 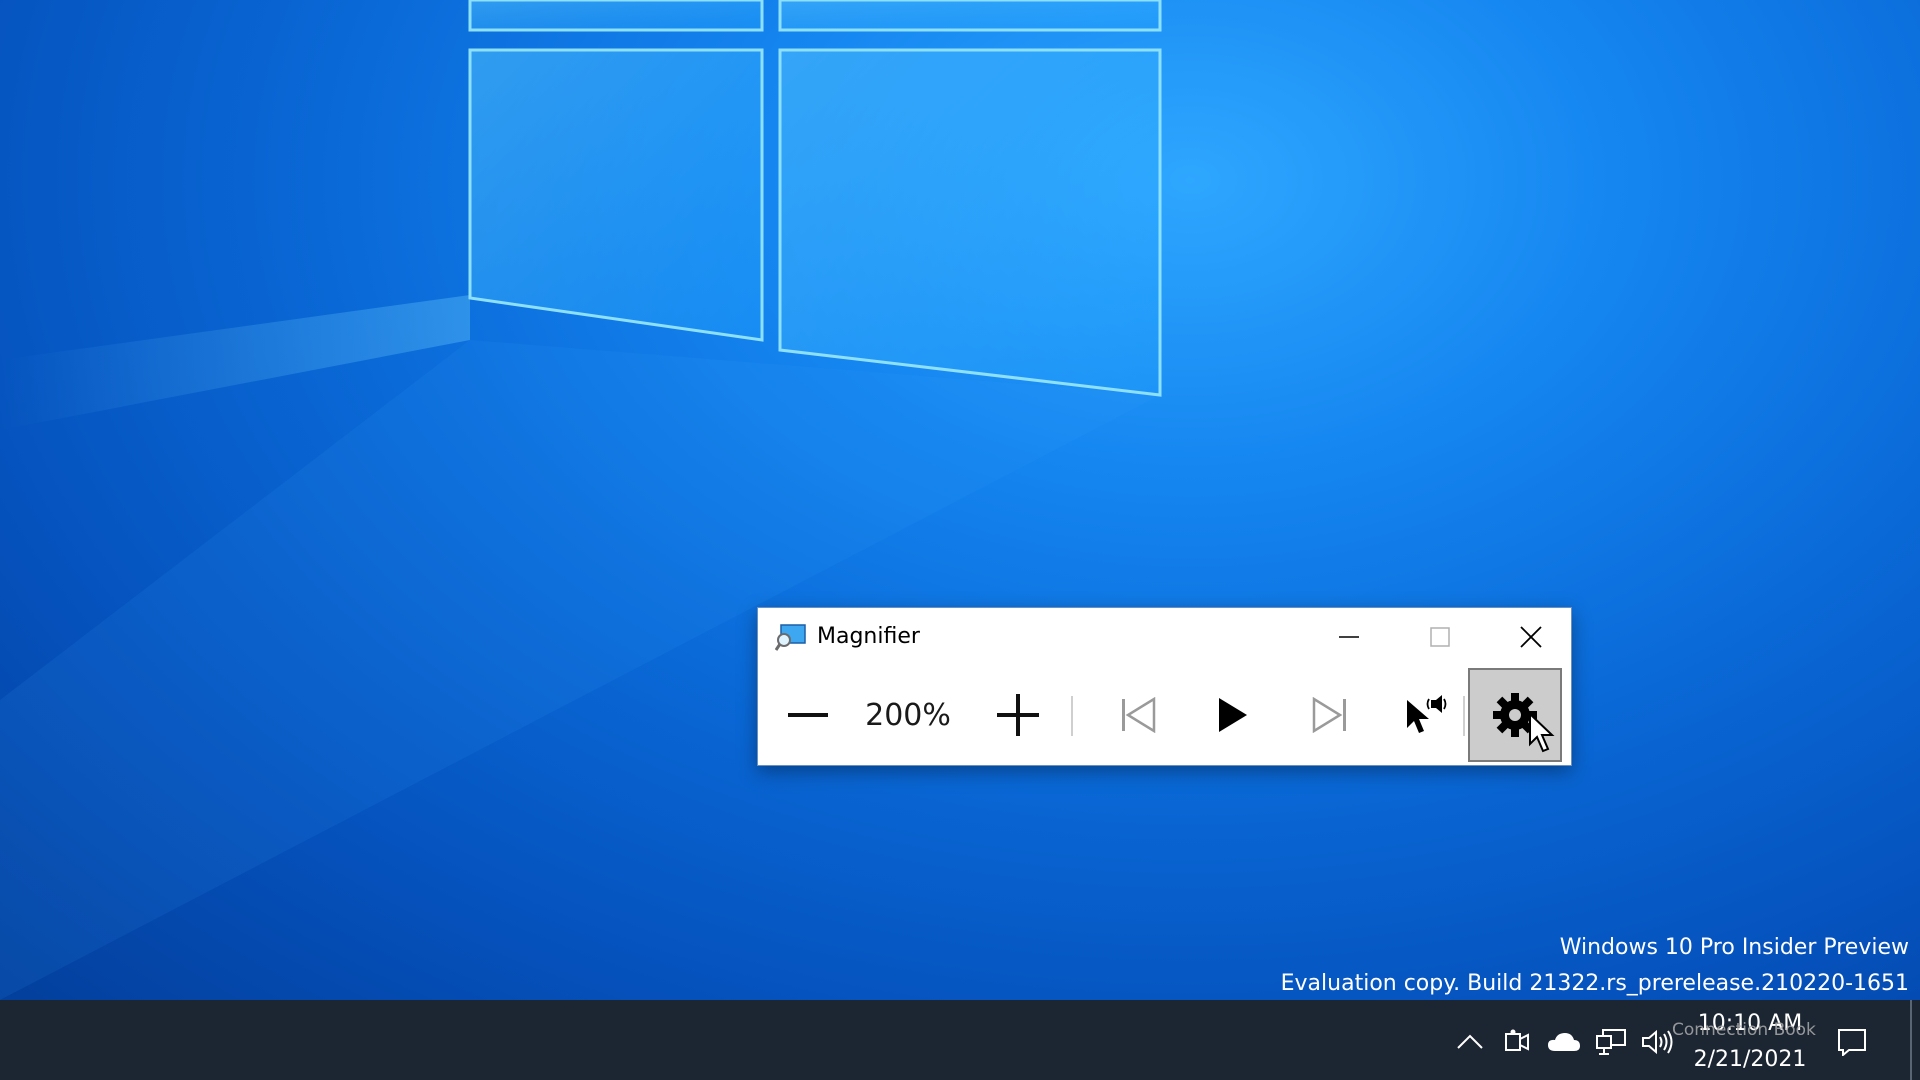 I want to click on onedrive-cloud-icon, so click(x=1564, y=1042).